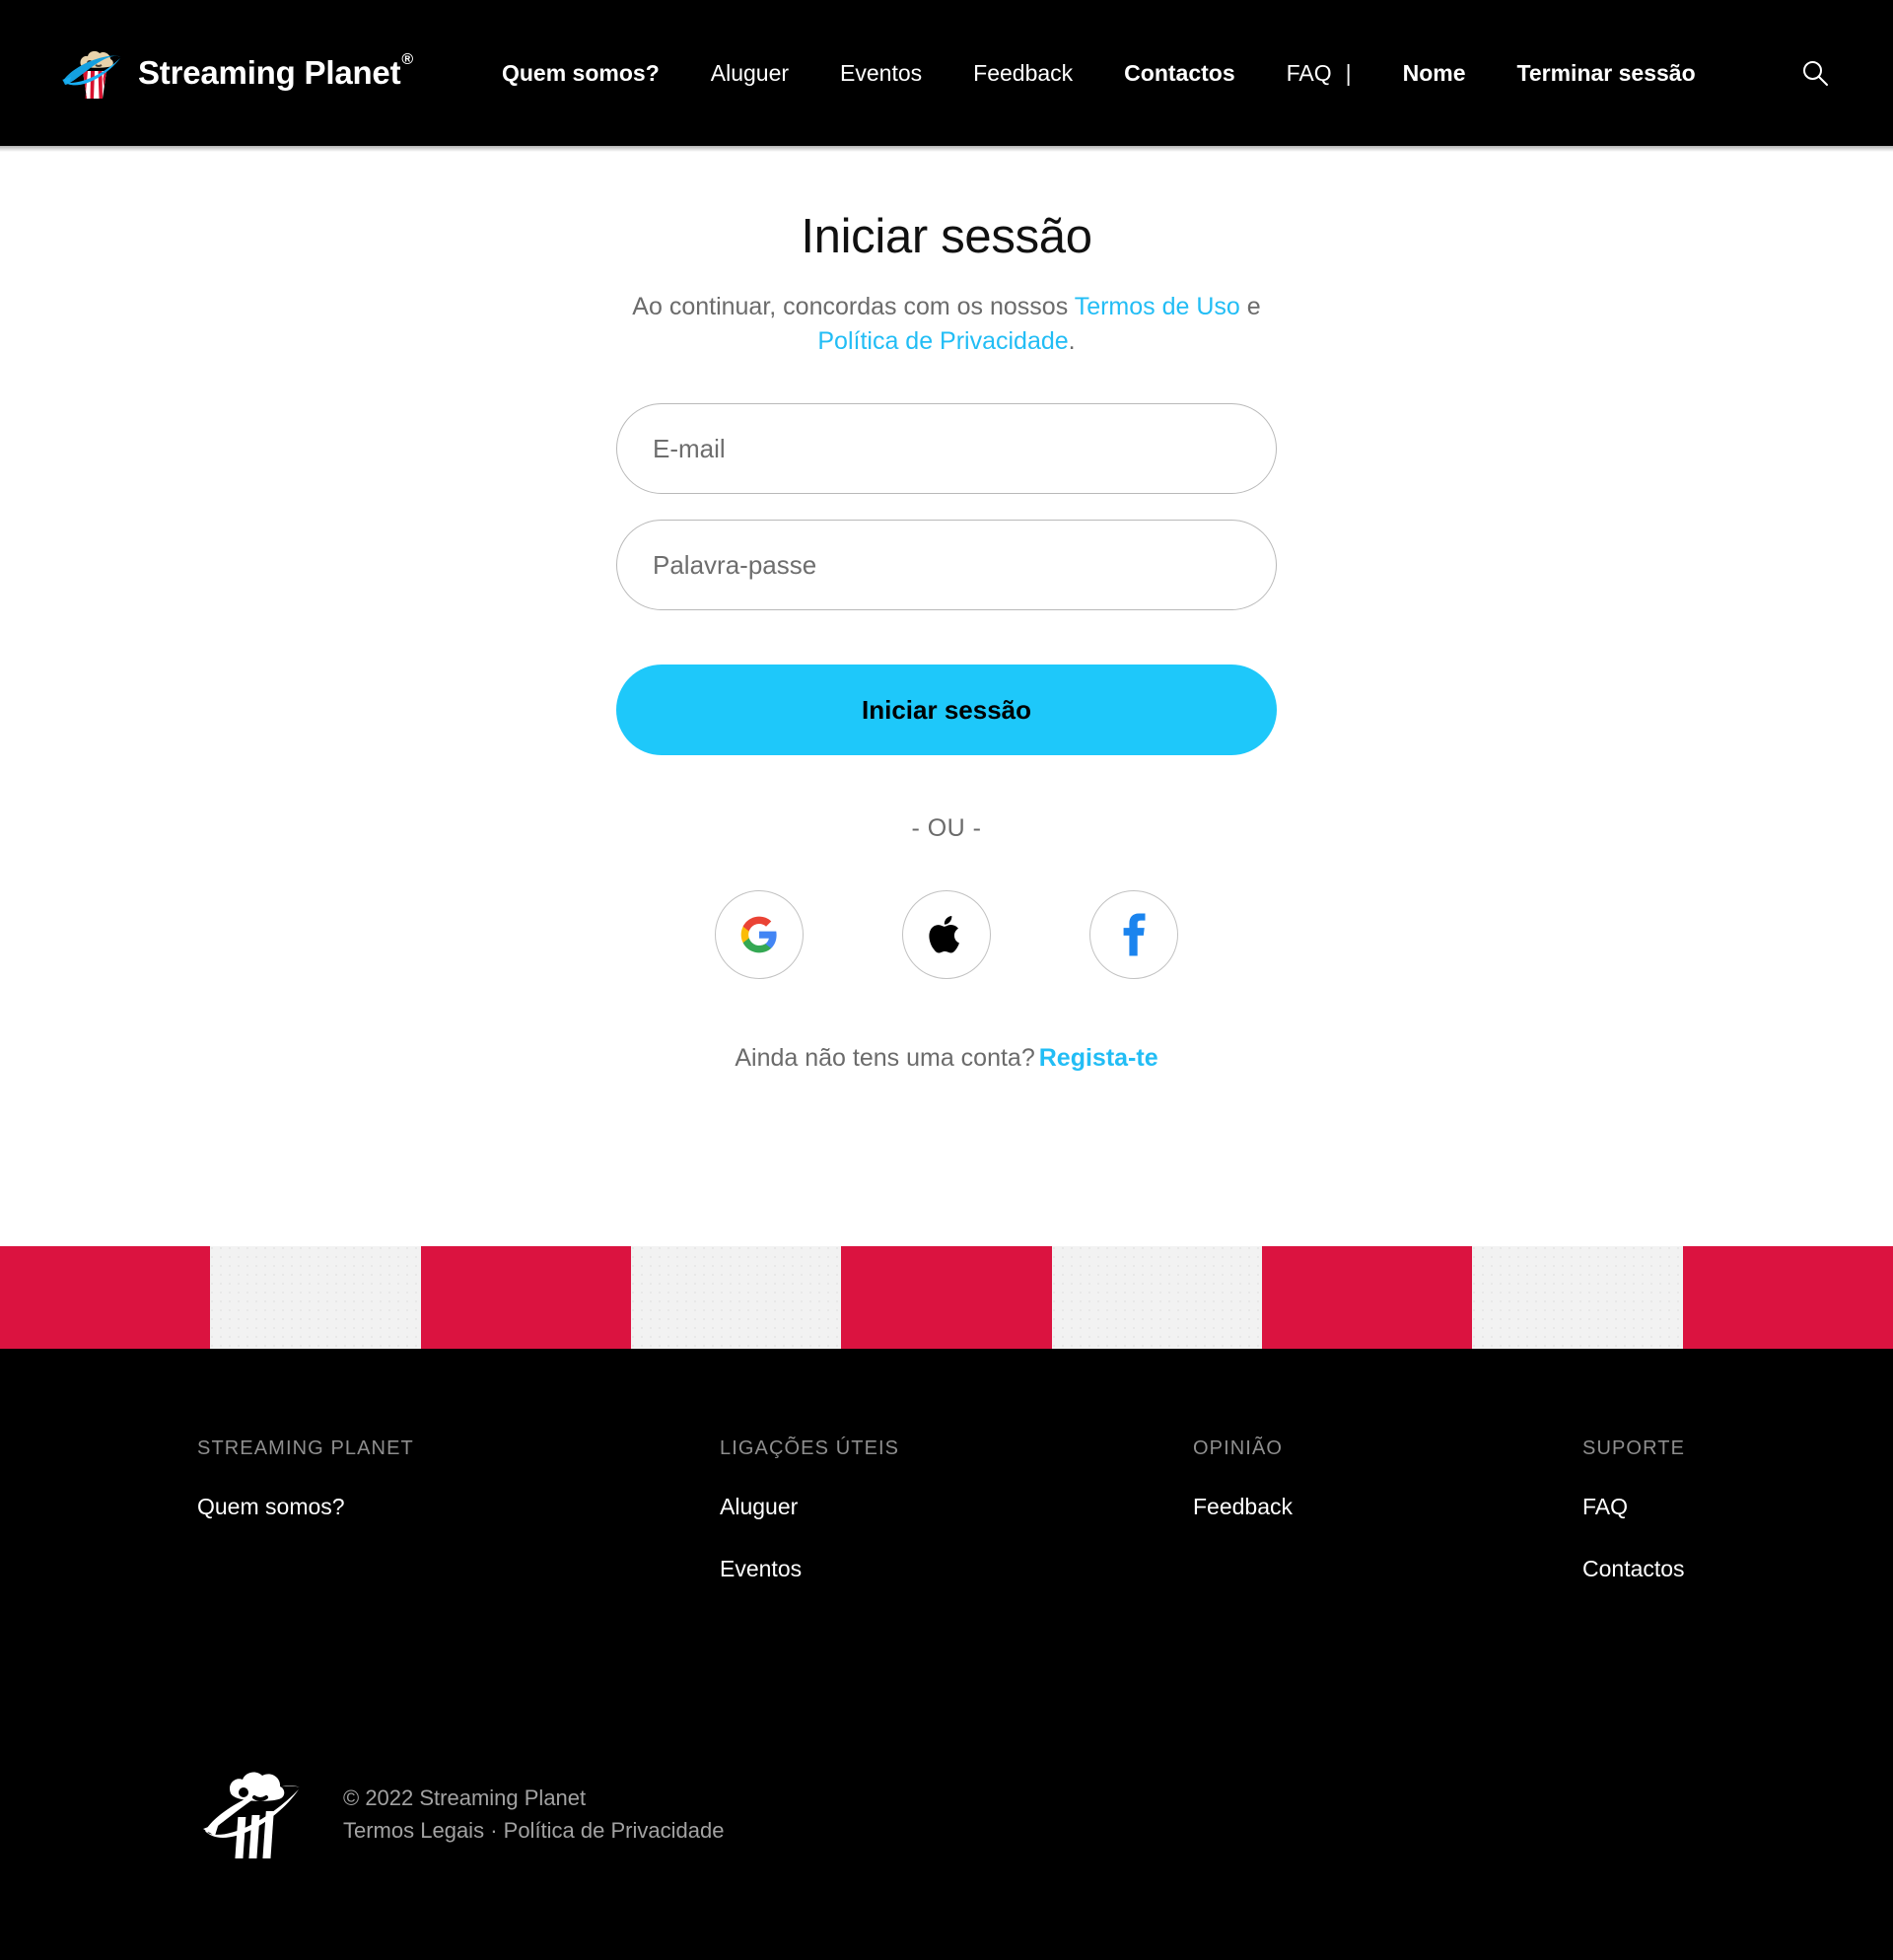 The width and height of the screenshot is (1893, 1960). What do you see at coordinates (92, 73) in the screenshot?
I see `streaming-planet-popcorn-logo` at bounding box center [92, 73].